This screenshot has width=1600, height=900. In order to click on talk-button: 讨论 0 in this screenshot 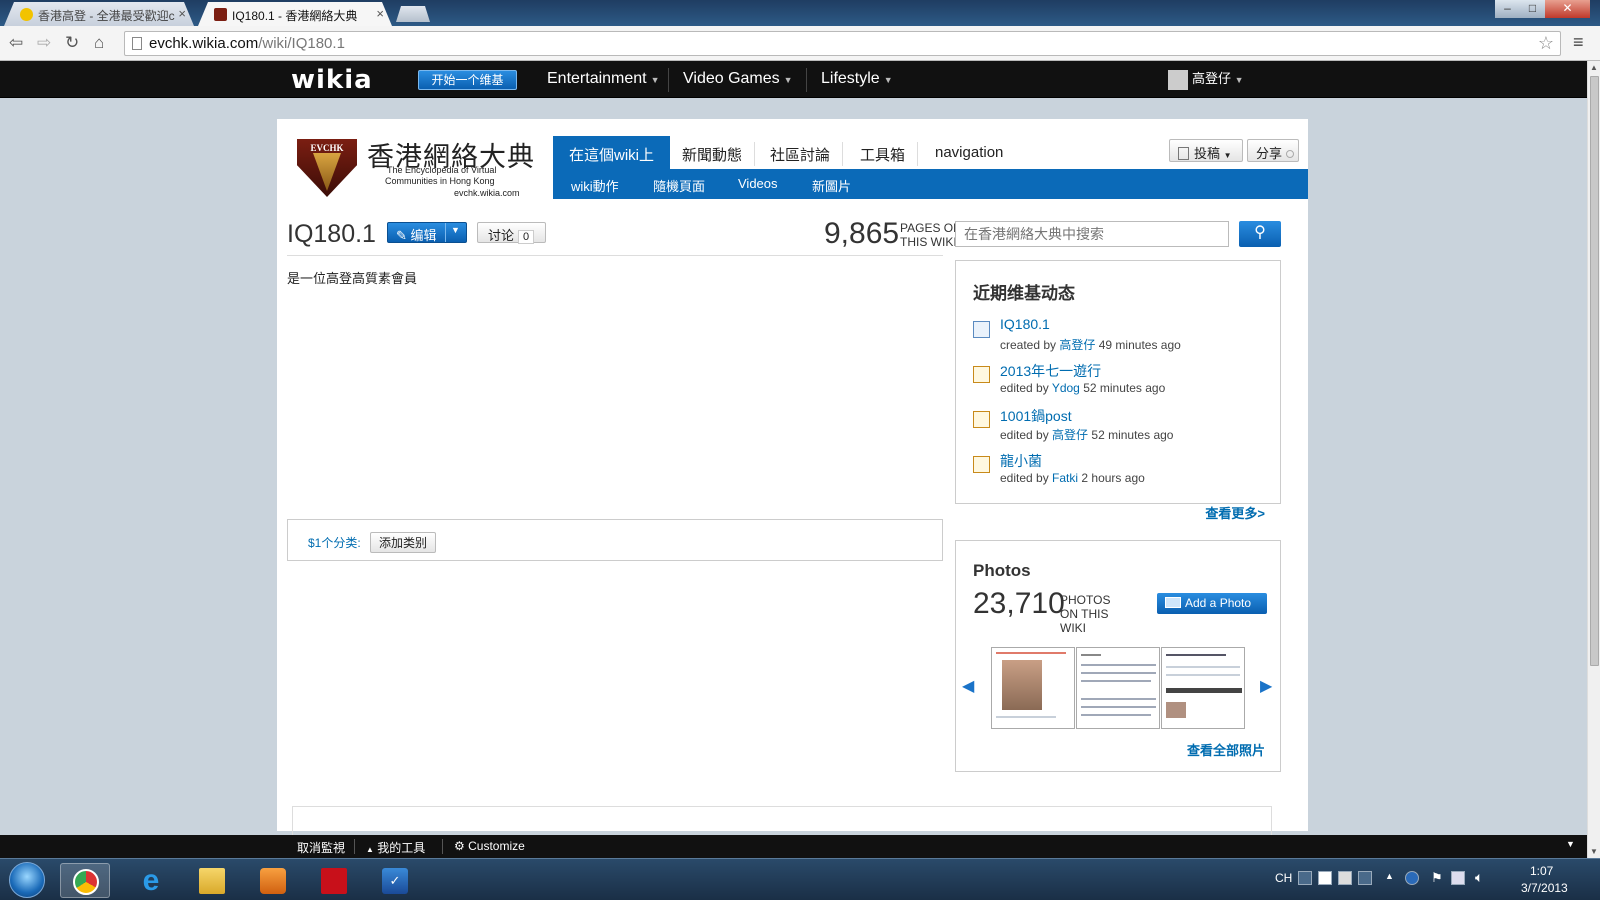, I will do `click(511, 233)`.